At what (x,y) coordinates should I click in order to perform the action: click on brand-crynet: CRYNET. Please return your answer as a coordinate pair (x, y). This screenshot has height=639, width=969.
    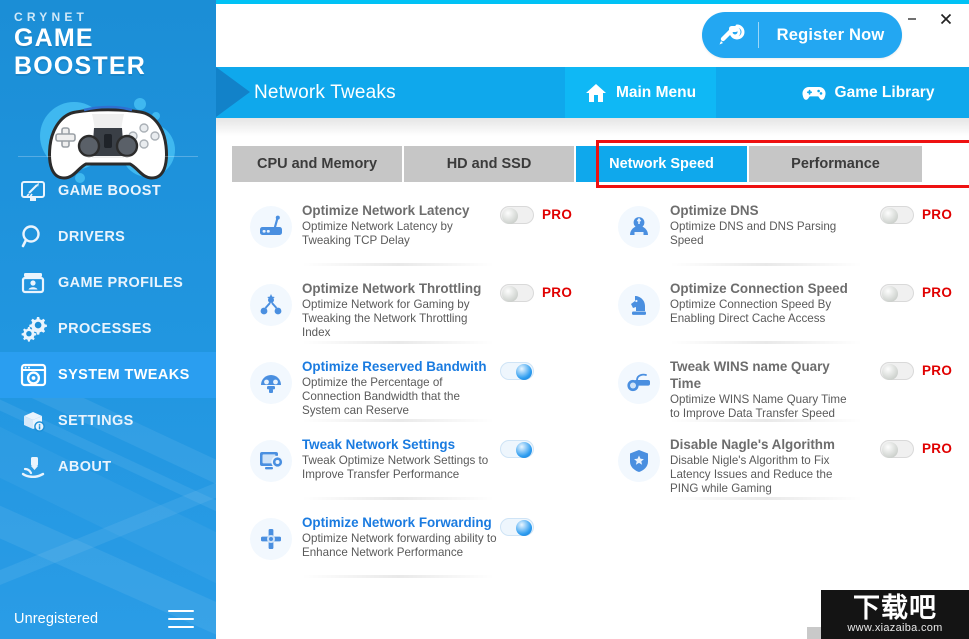
    Looking at the image, I should click on (51, 17).